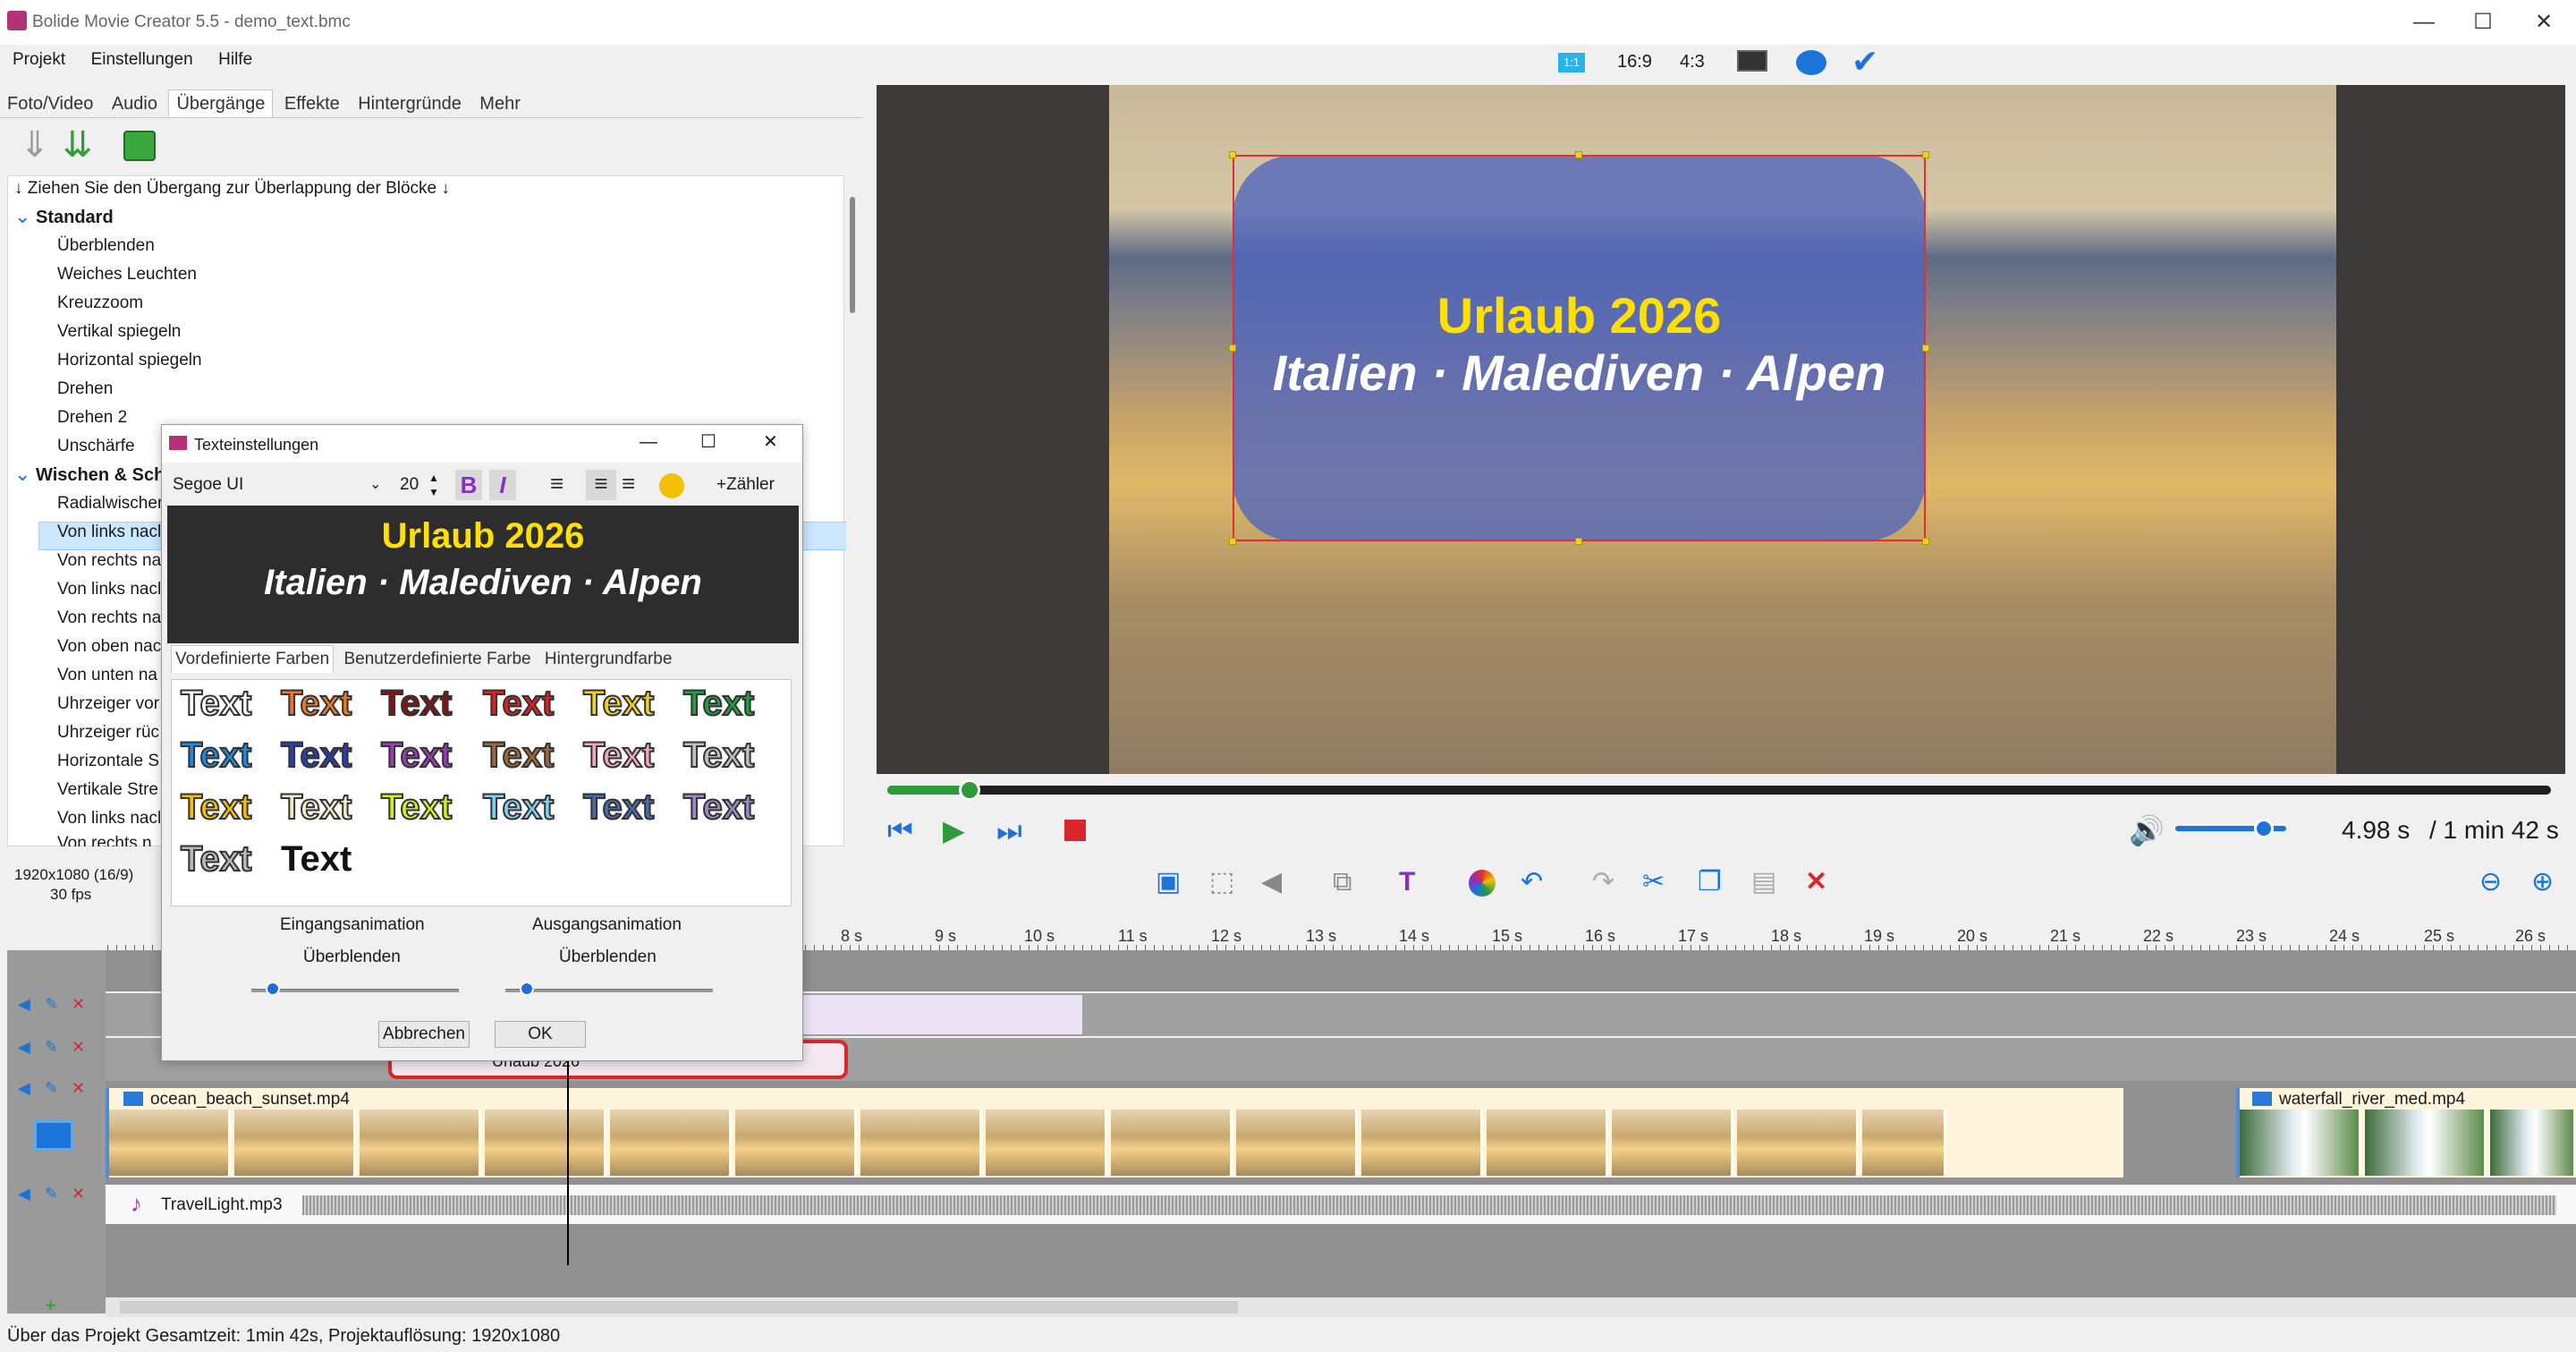 The height and width of the screenshot is (1352, 2576). I want to click on tab-background-color: Hintergrundfarbe, so click(608, 659).